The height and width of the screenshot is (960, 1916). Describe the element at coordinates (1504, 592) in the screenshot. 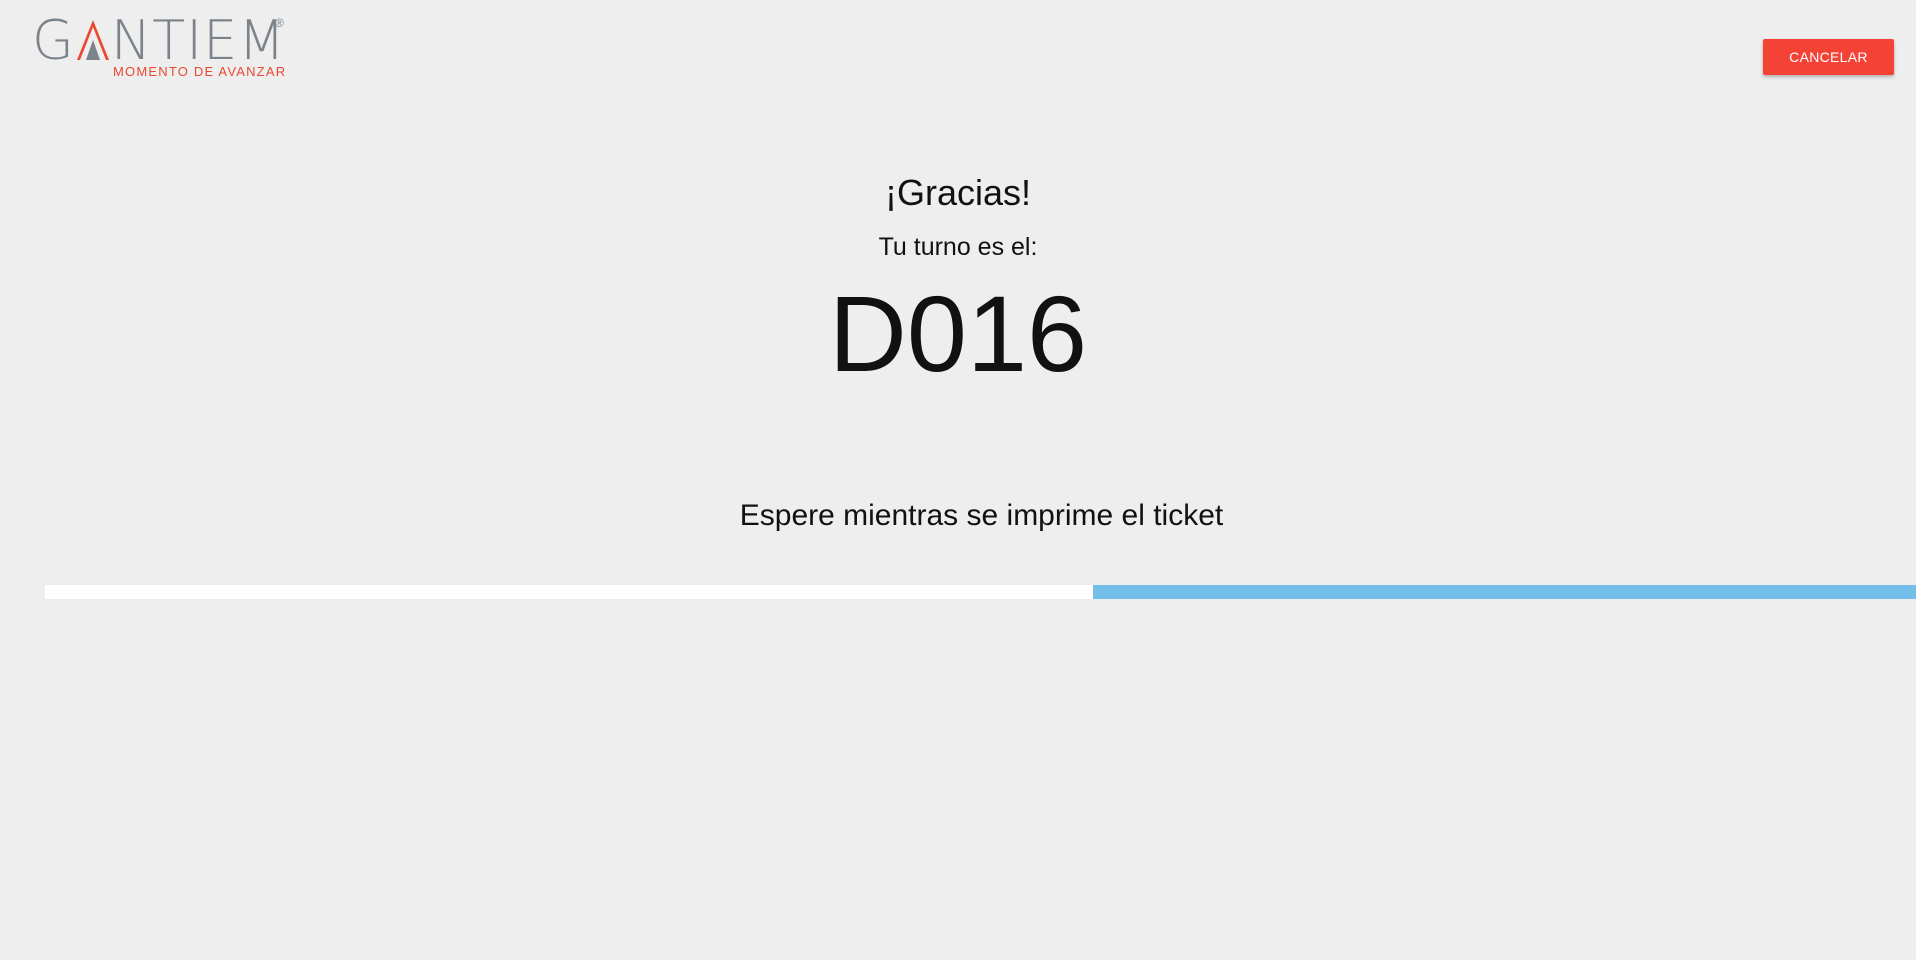

I see `print-progress-fill` at that location.